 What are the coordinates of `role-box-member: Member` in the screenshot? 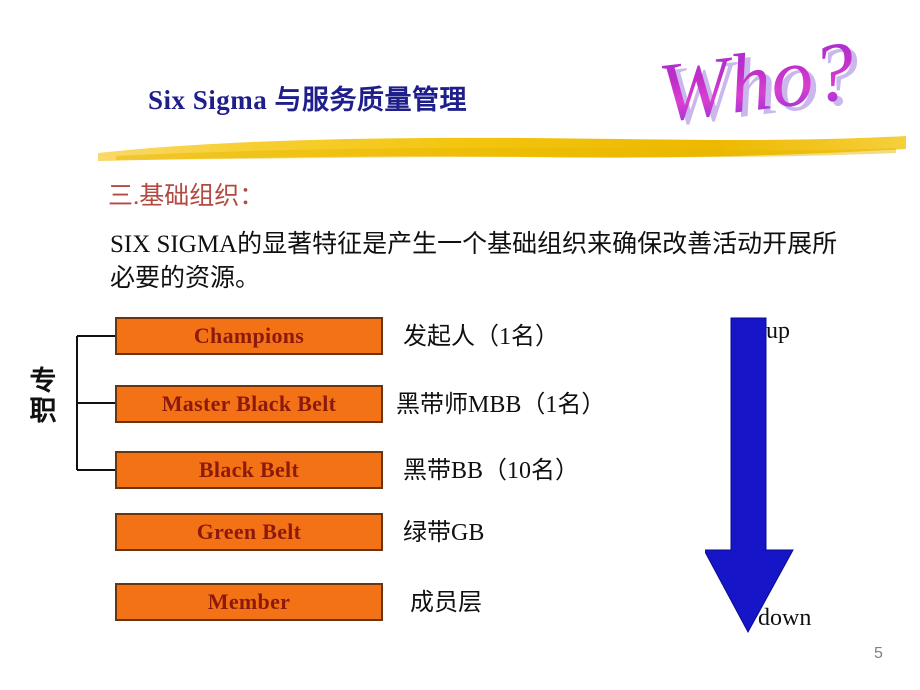 It's located at (249, 602).